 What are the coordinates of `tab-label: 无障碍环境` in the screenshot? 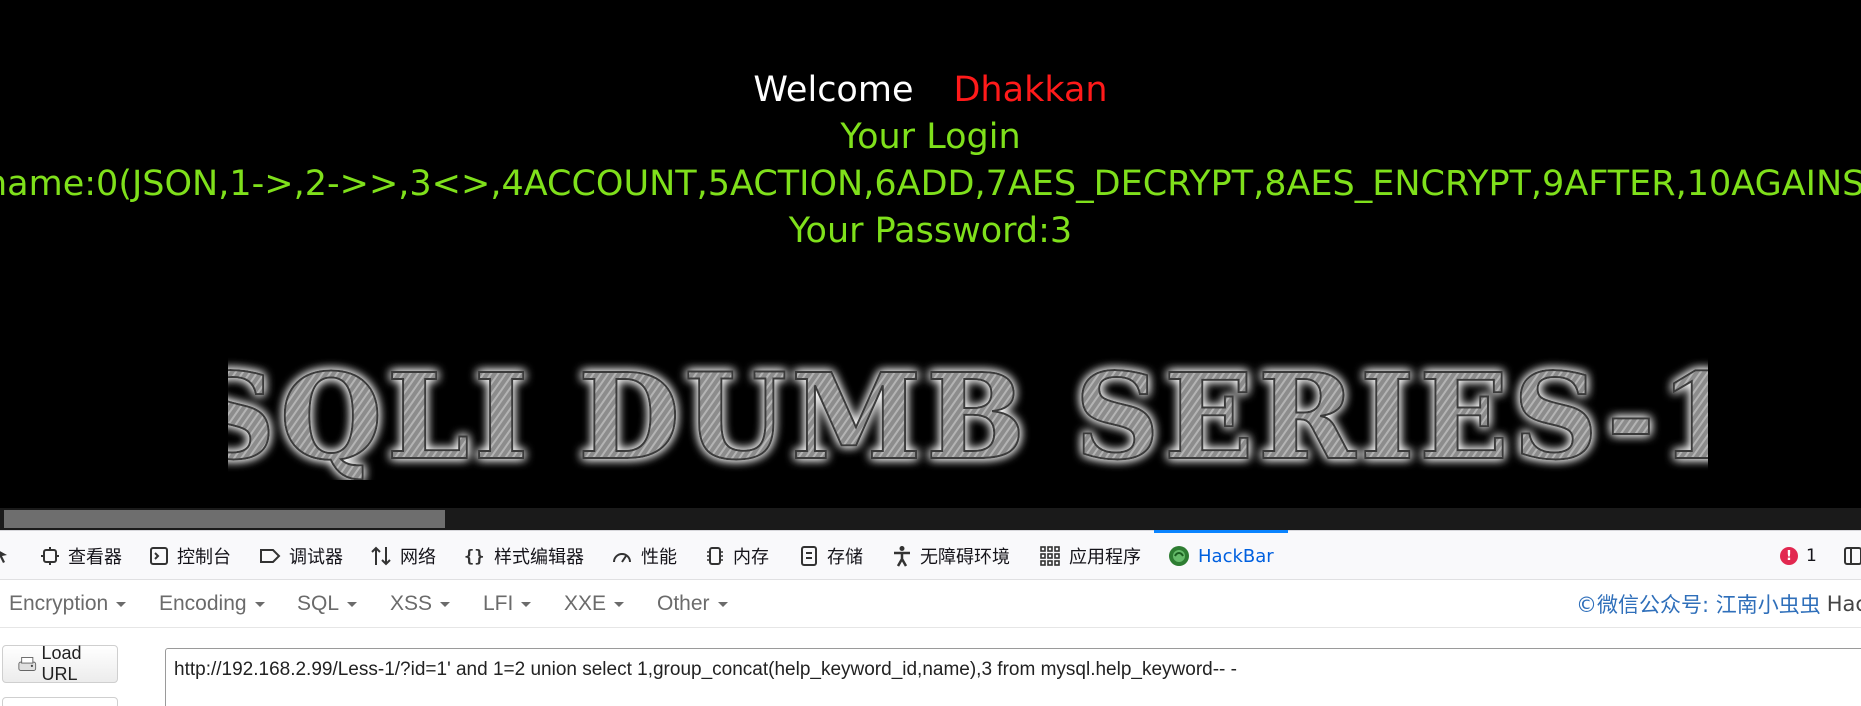 It's located at (965, 557).